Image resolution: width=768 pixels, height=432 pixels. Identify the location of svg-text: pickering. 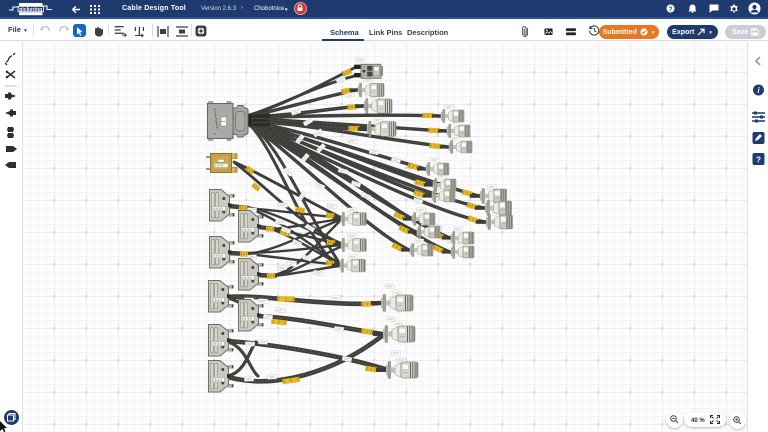
(30, 10).